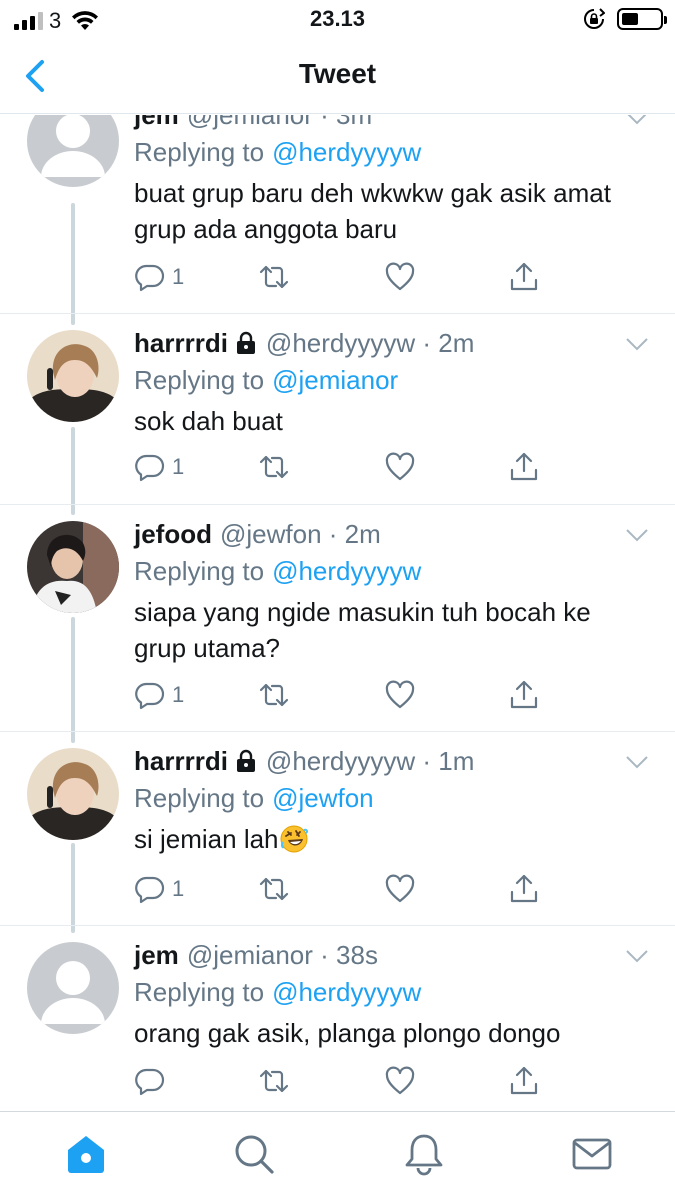  What do you see at coordinates (337, 19) in the screenshot?
I see `status-bar: 3 23.13` at bounding box center [337, 19].